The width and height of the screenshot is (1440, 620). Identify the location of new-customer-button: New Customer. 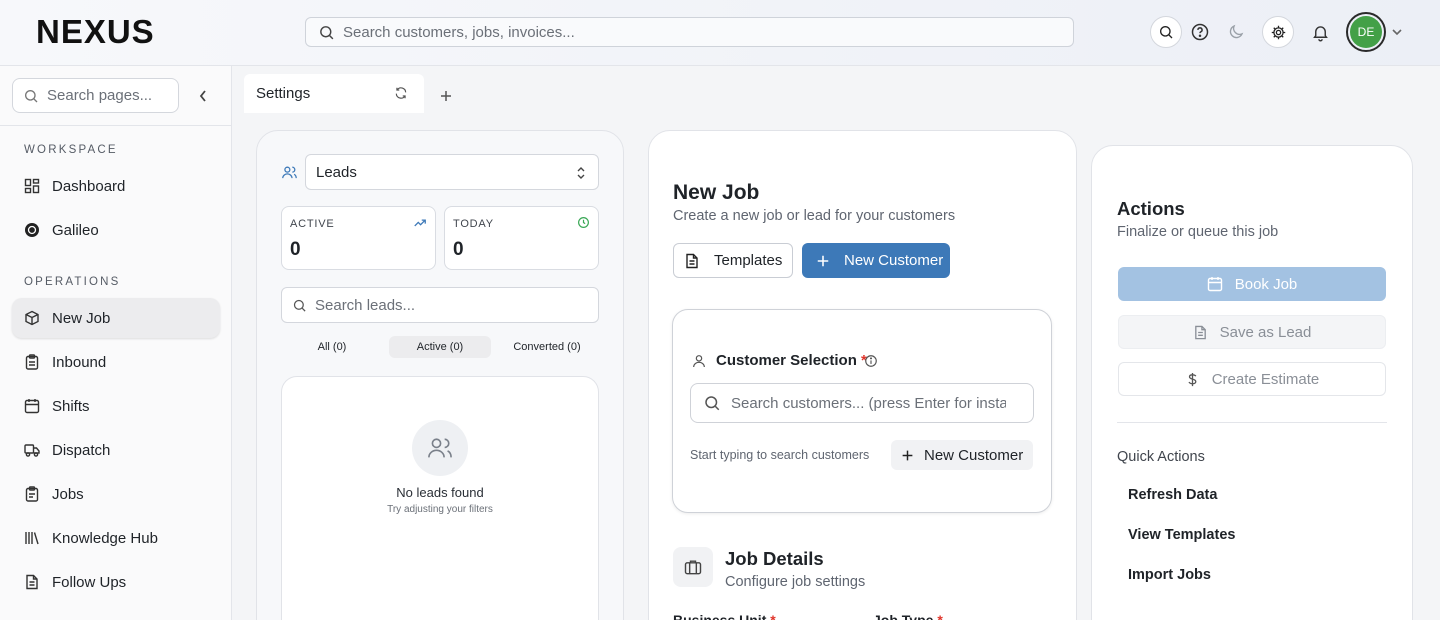
(876, 260).